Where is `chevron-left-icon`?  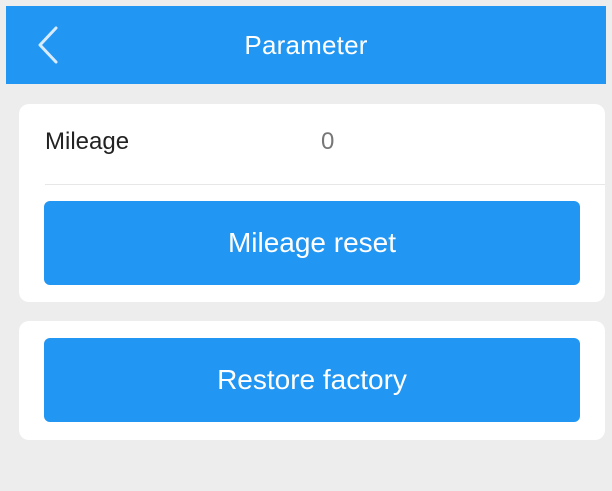
chevron-left-icon is located at coordinates (48, 45).